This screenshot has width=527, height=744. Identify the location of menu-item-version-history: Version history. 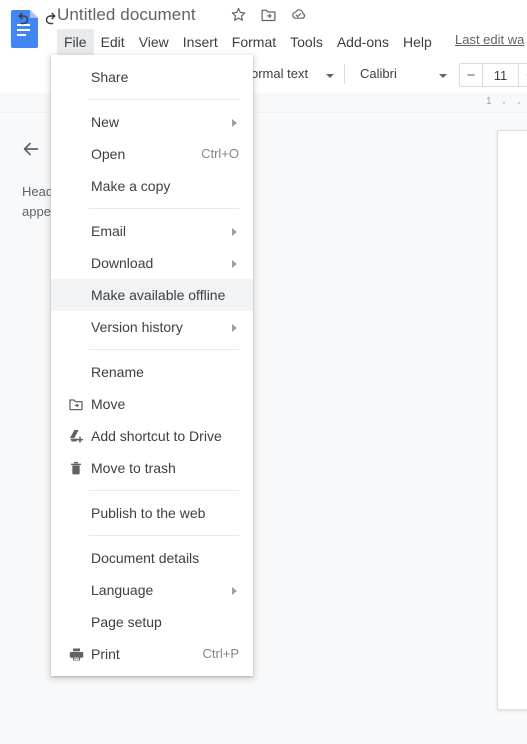
(152, 327).